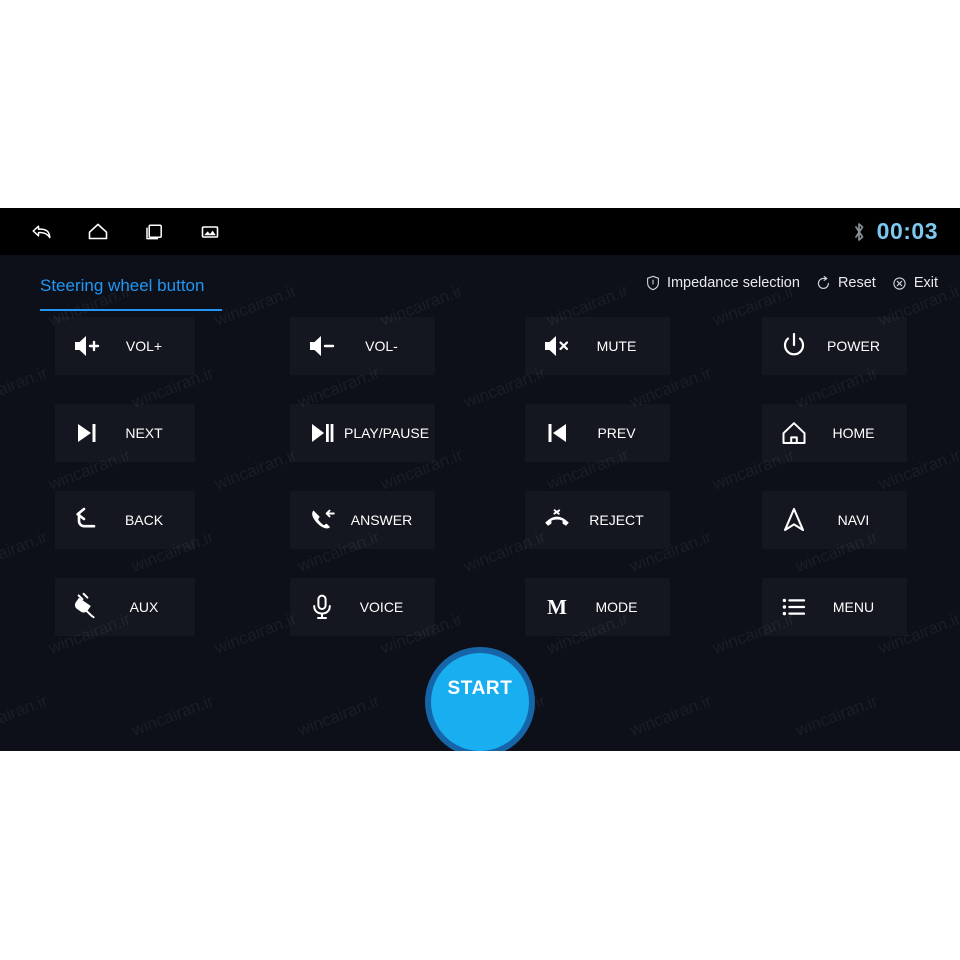 The height and width of the screenshot is (960, 960). I want to click on play-pause-icon, so click(322, 433).